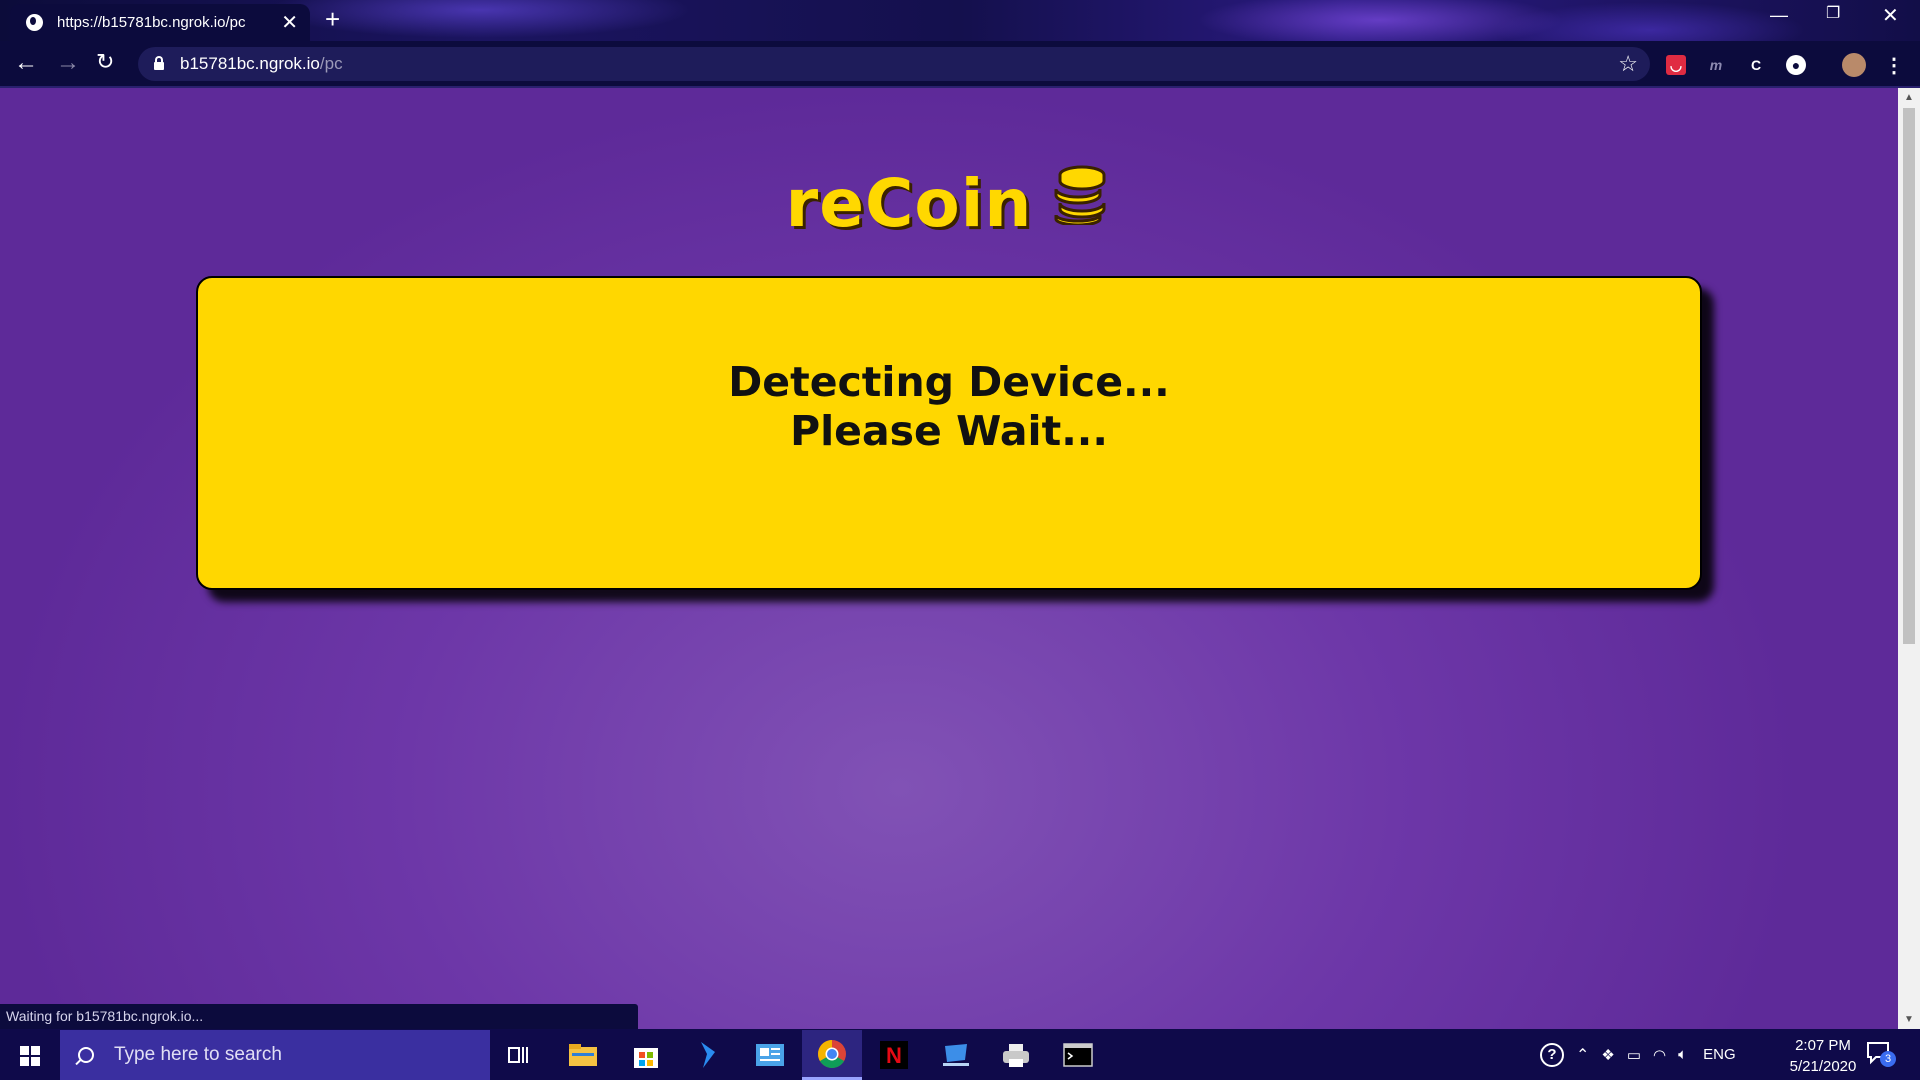 The image size is (1920, 1080). I want to click on printer-app-icon, so click(1016, 1055).